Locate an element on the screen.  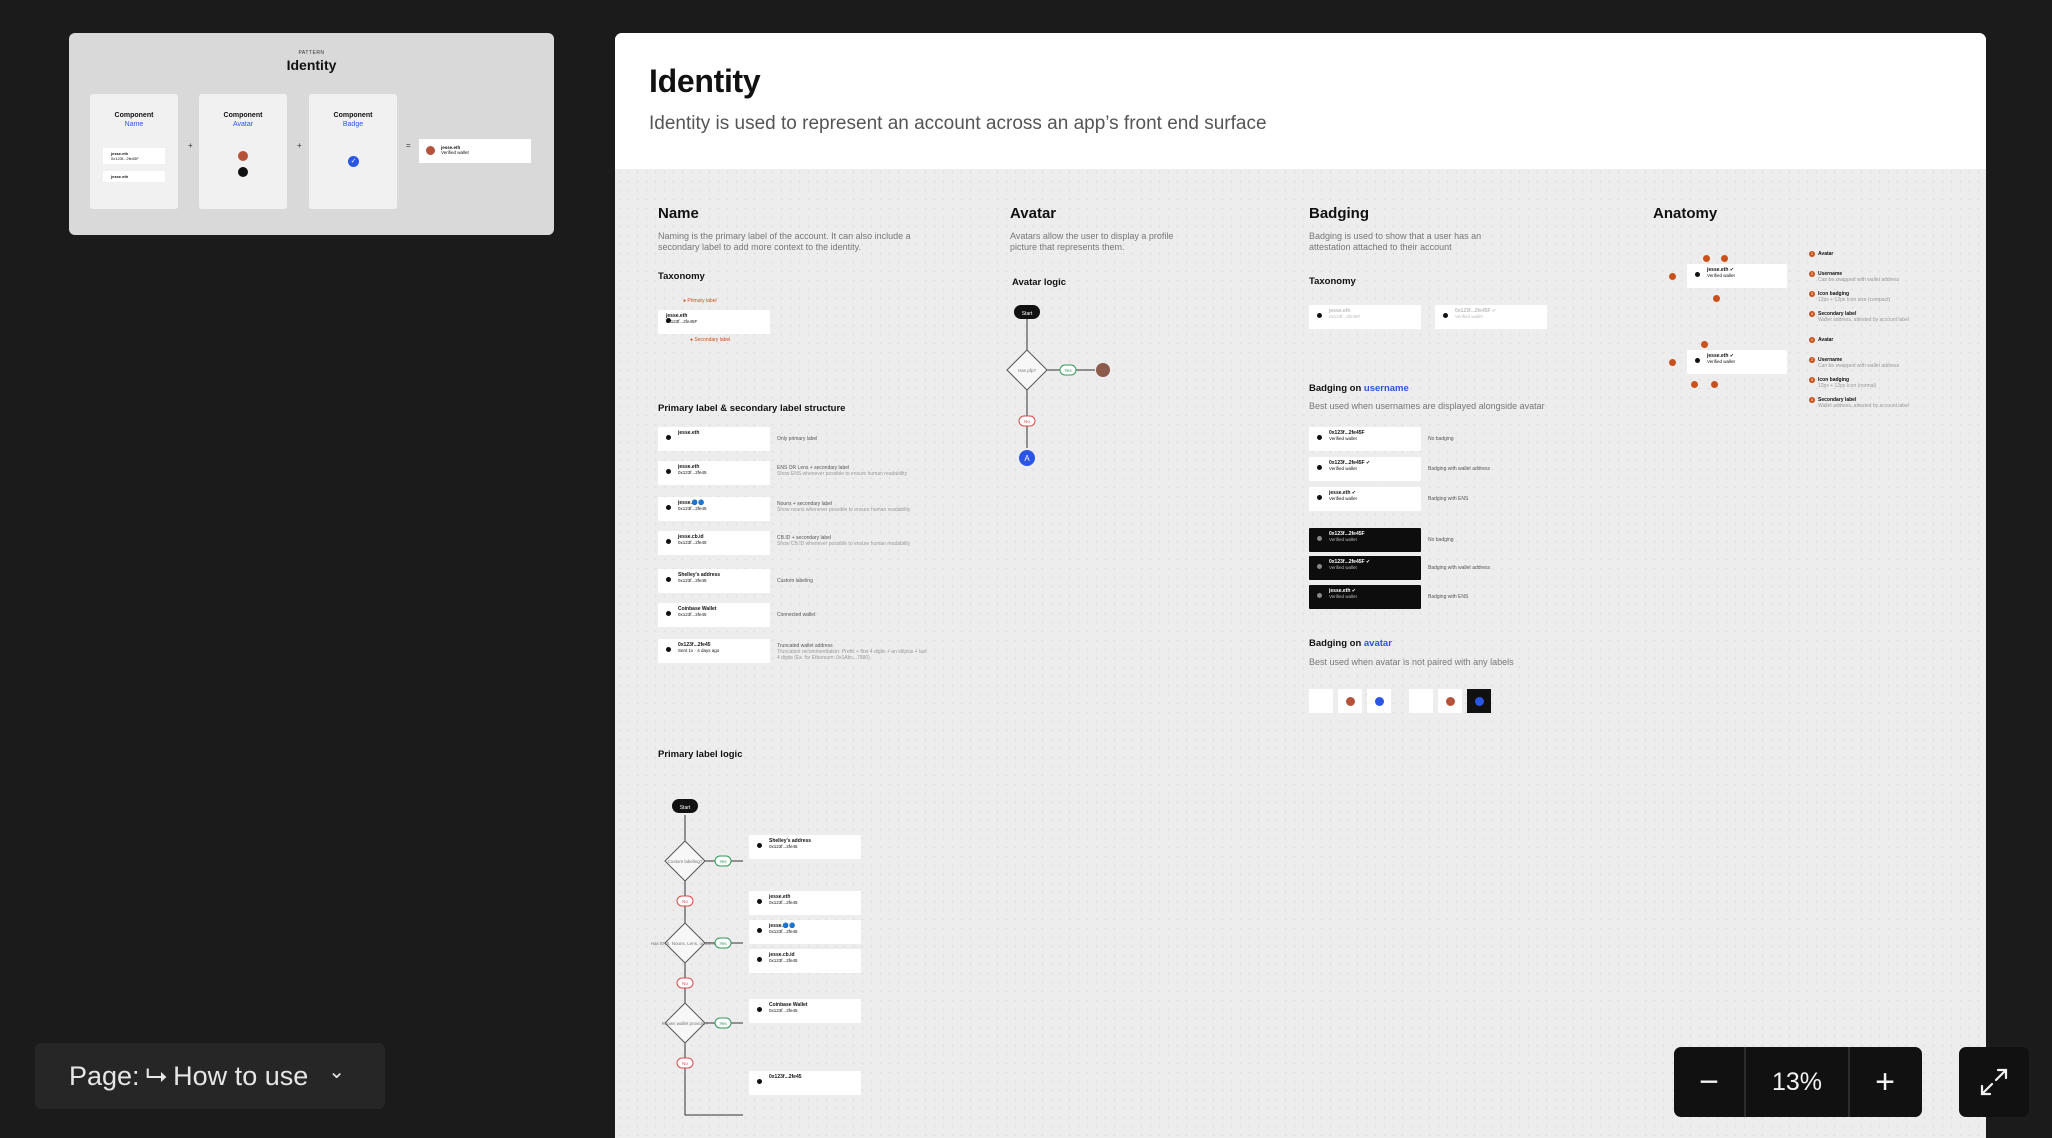
badge-row-desc: Badging with ENS is located at coordinates (1448, 597).